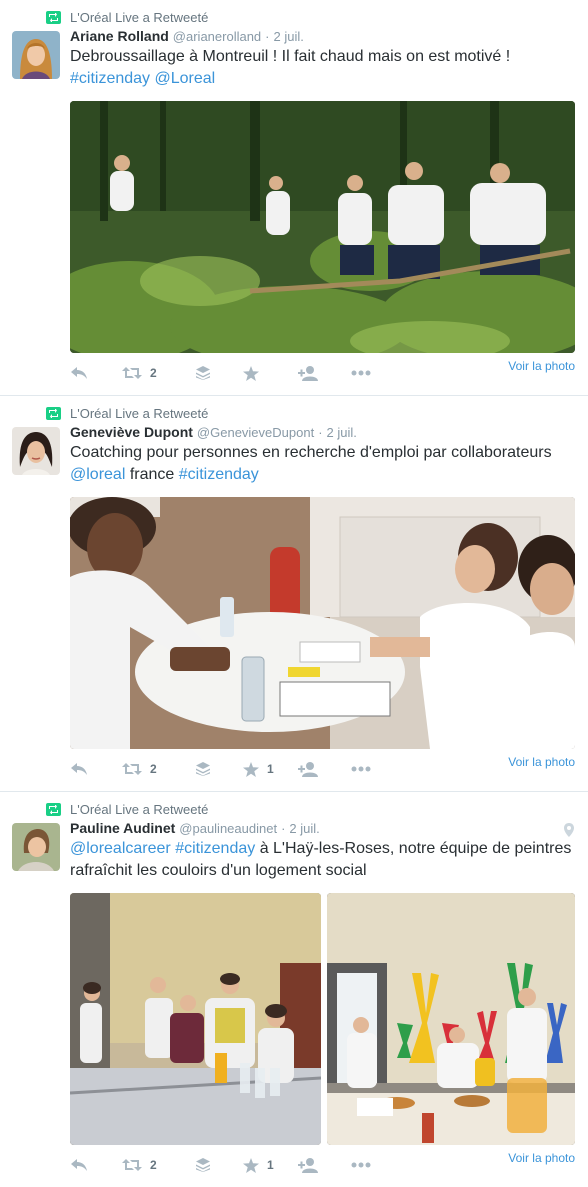 Image resolution: width=588 pixels, height=1187 pixels. Describe the element at coordinates (97, 474) in the screenshot. I see `mention-link: @loreal` at that location.